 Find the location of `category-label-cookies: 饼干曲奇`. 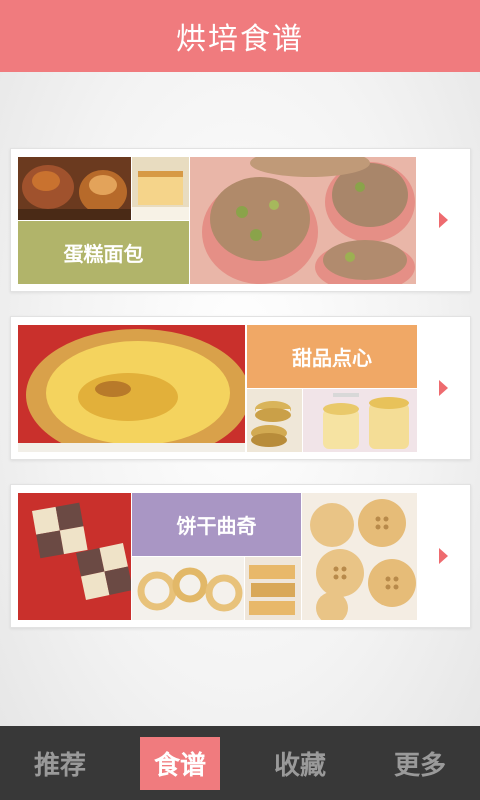

category-label-cookies: 饼干曲奇 is located at coordinates (216, 524).